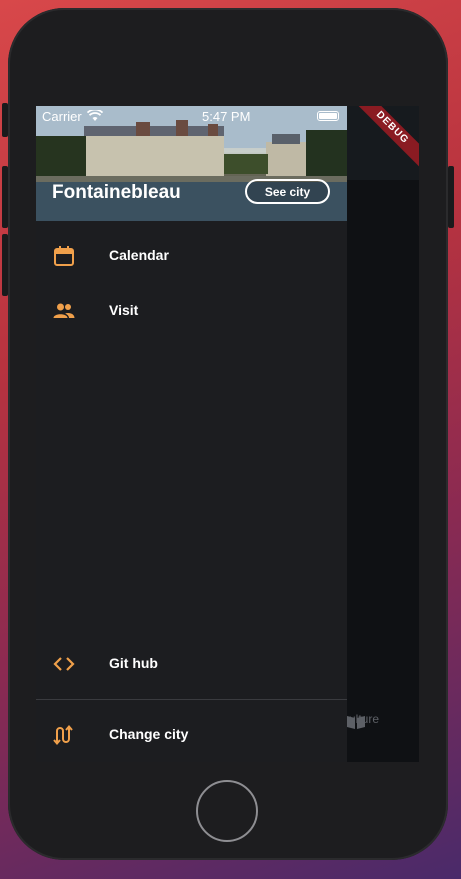 The image size is (461, 879). I want to click on home-button, so click(227, 811).